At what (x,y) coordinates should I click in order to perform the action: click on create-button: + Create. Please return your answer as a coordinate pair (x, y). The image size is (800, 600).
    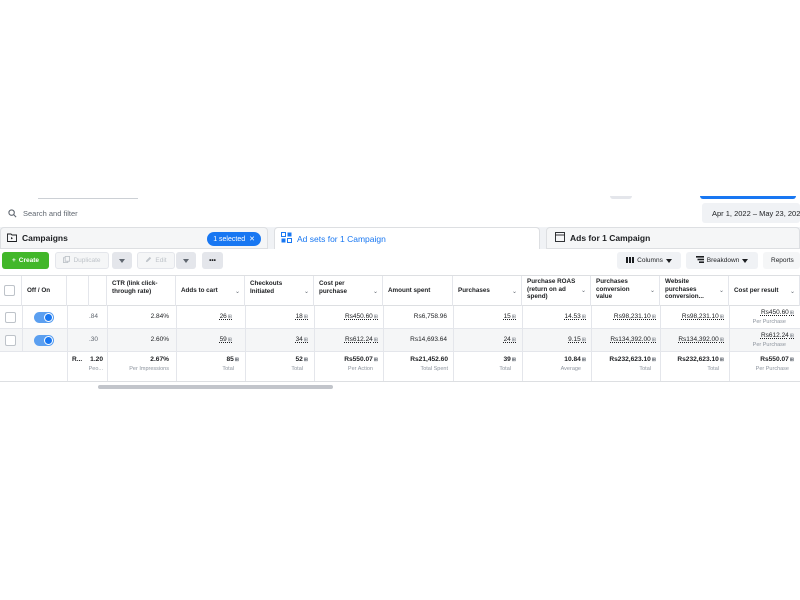
    Looking at the image, I should click on (25, 260).